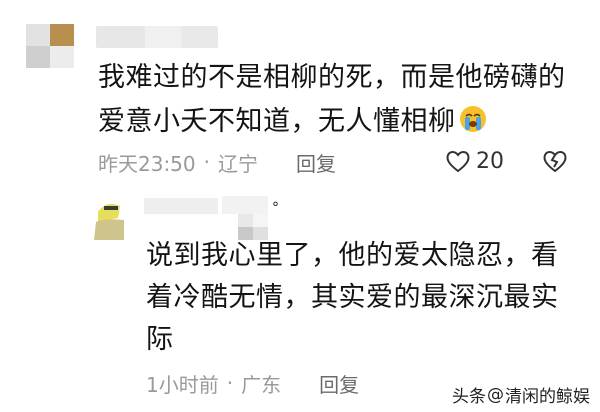 This screenshot has height=412, width=600. What do you see at coordinates (332, 77) in the screenshot?
I see `comment-text: 我难过的不是相柳的死，而是他磅礴的` at bounding box center [332, 77].